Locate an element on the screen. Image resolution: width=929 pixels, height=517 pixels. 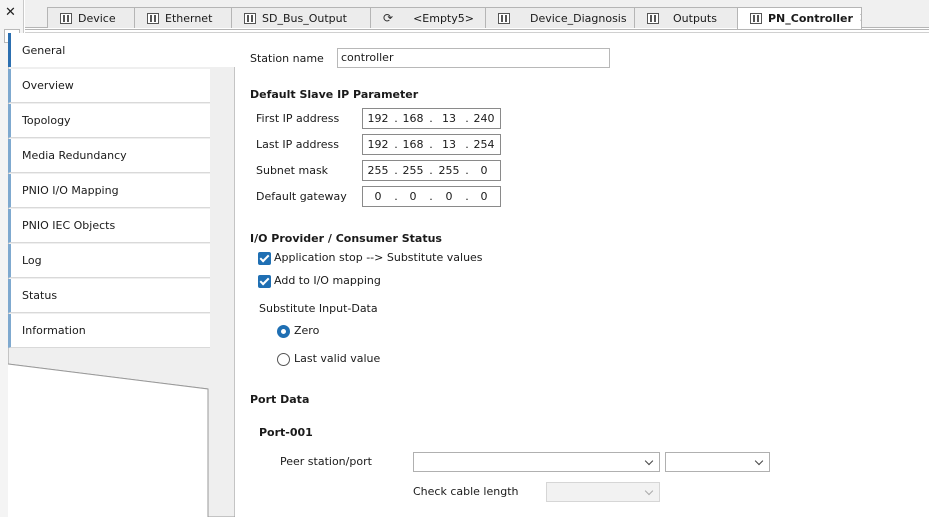
tab-label: PN_Controller is located at coordinates (810, 18).